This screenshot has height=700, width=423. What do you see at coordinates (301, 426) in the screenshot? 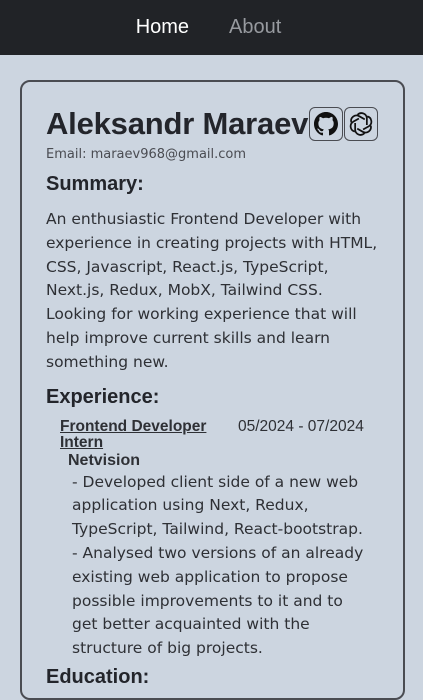
I see `experience-dates: 05/2024 - 07/2024` at bounding box center [301, 426].